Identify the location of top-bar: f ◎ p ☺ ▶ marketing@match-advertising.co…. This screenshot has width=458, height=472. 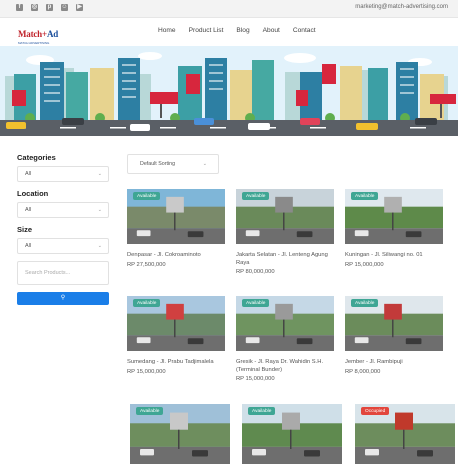
(229, 9).